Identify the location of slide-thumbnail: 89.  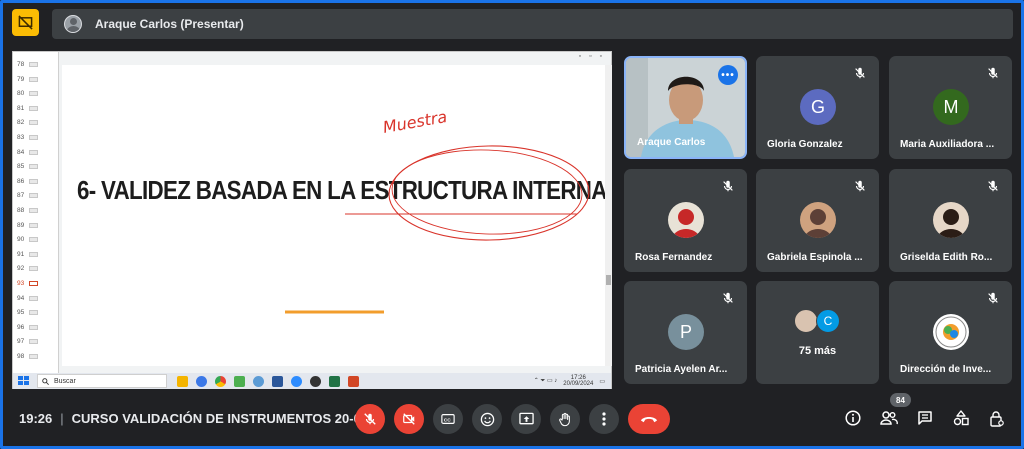
(36, 226).